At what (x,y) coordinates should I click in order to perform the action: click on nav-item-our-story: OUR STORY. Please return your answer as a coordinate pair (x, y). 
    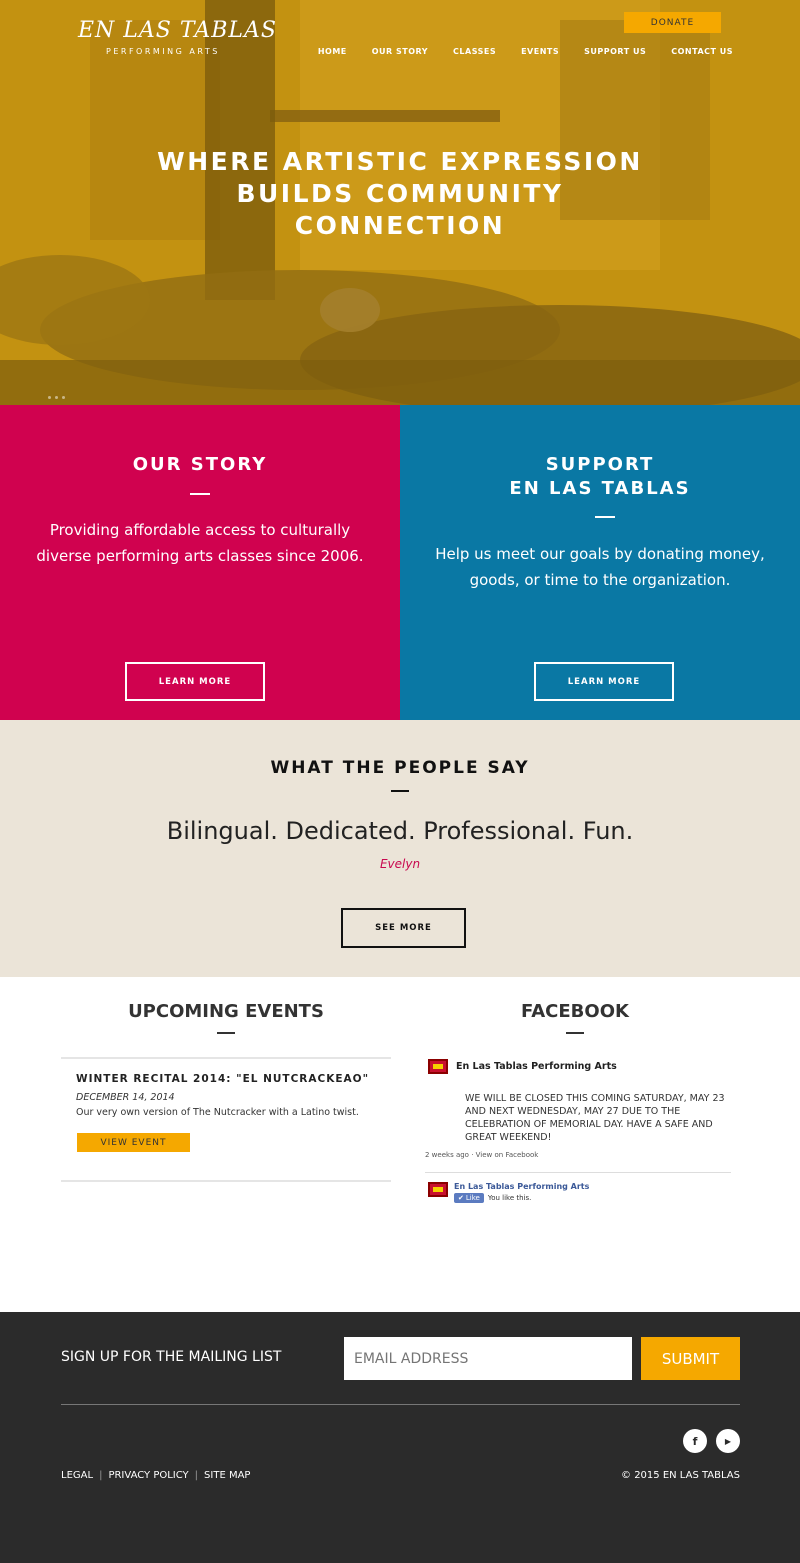
    Looking at the image, I should click on (400, 51).